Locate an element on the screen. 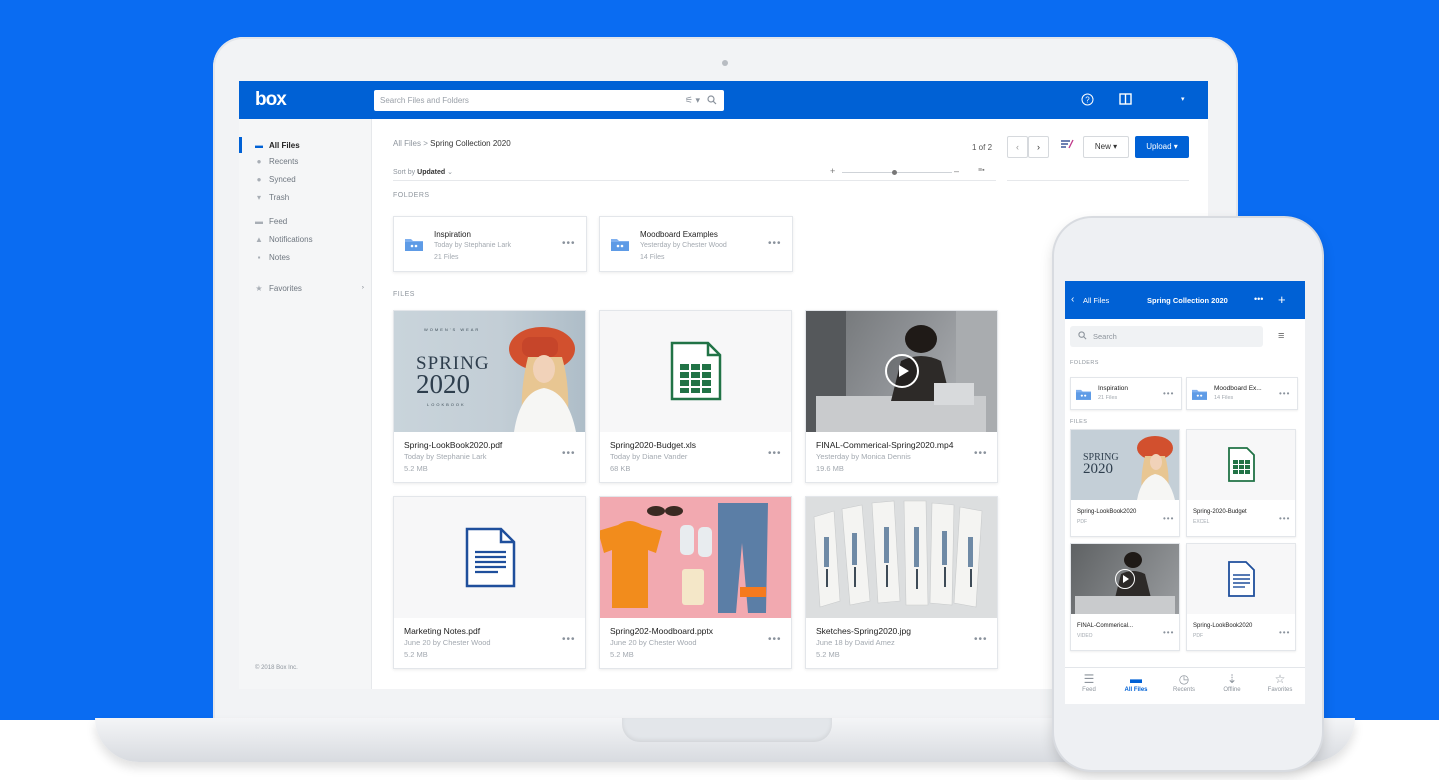 The width and height of the screenshot is (1439, 780). list-view-button is located at coordinates (1066, 147).